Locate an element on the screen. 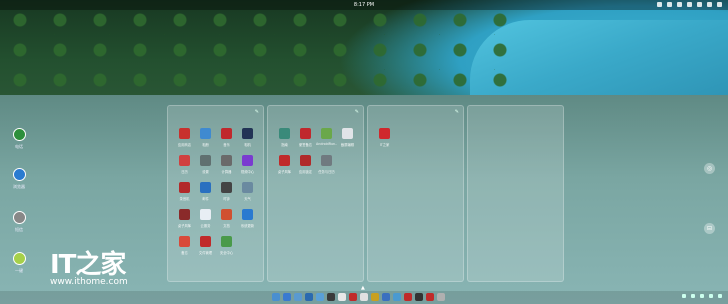  app-tile: 视频中心 is located at coordinates (247, 168).